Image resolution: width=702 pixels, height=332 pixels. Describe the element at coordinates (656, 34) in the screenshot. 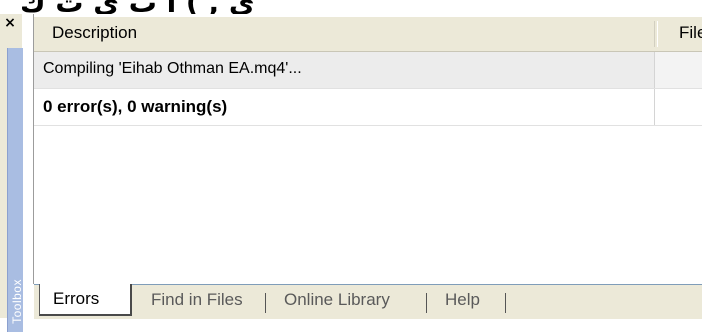

I see `column-separator` at that location.